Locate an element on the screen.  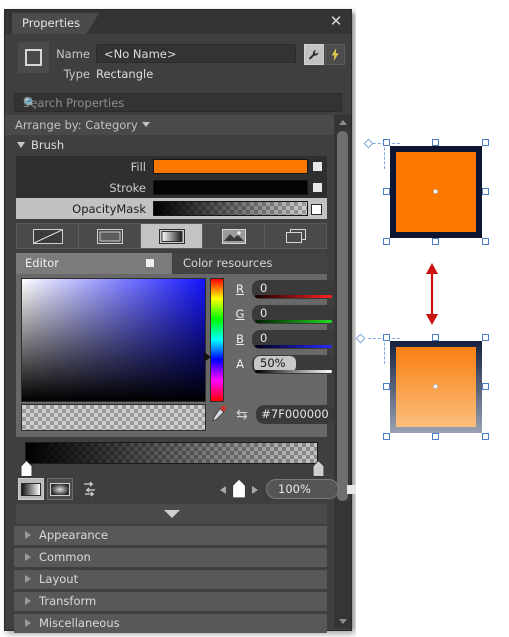
gradient-preview is located at coordinates (171, 453).